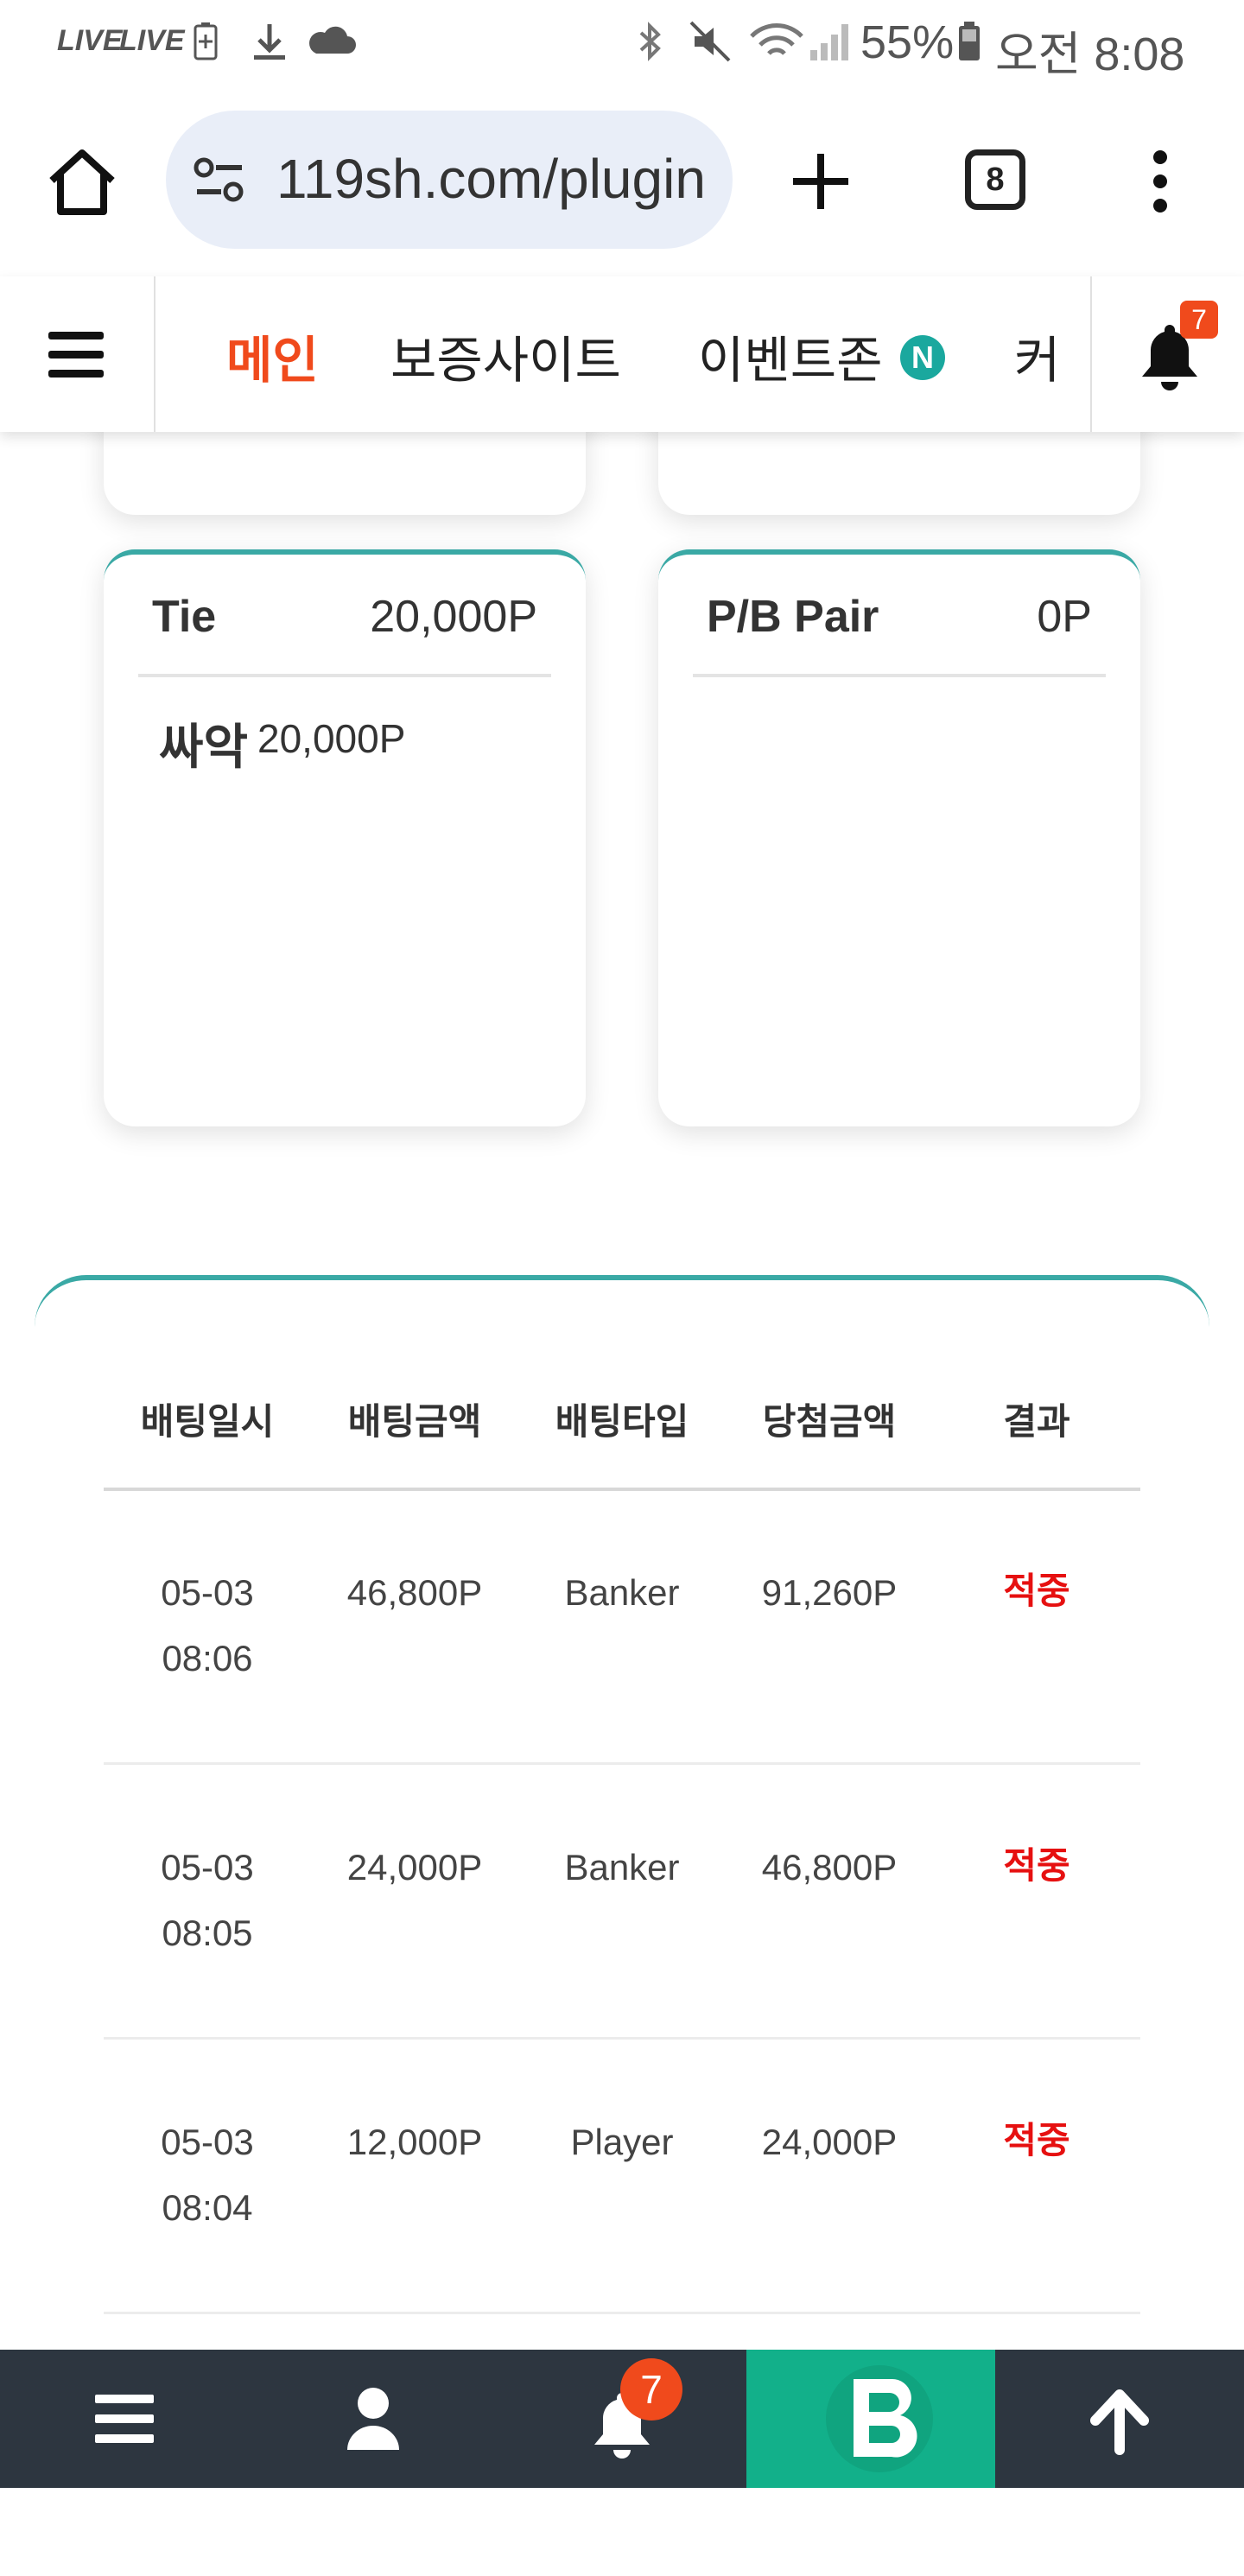 The image size is (1244, 2576). I want to click on live-indicator-2: LIVE, so click(152, 40).